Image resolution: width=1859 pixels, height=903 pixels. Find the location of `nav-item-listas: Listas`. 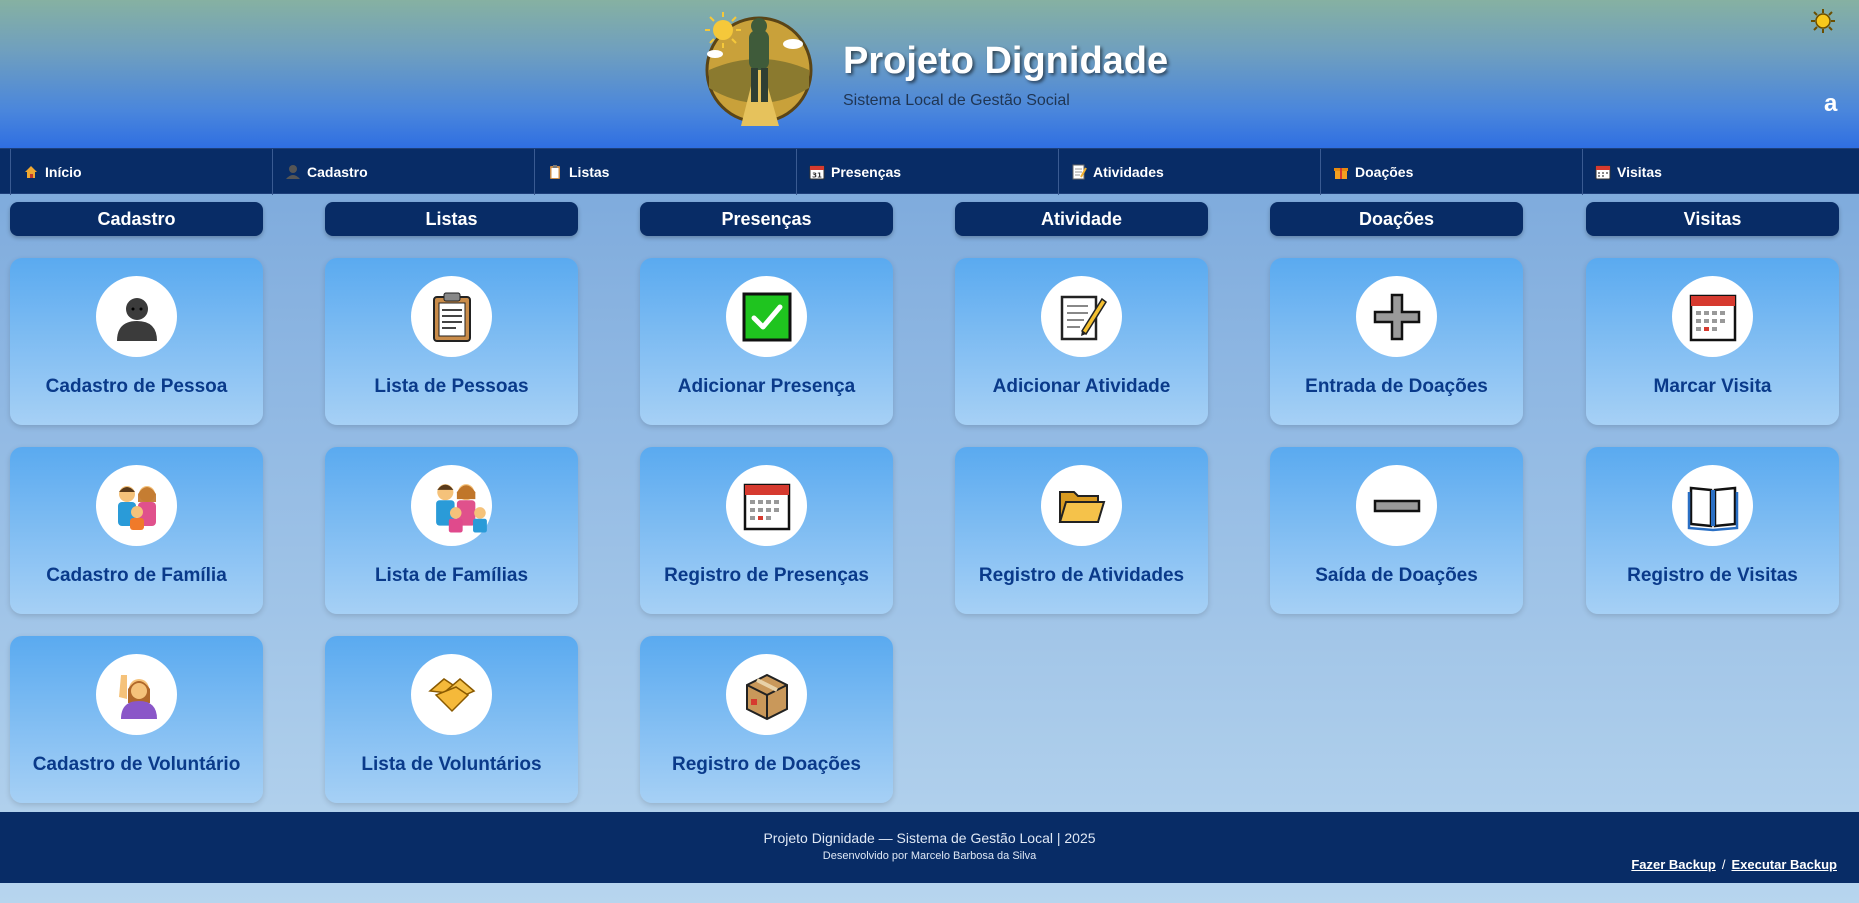

nav-item-listas: Listas is located at coordinates (665, 172).